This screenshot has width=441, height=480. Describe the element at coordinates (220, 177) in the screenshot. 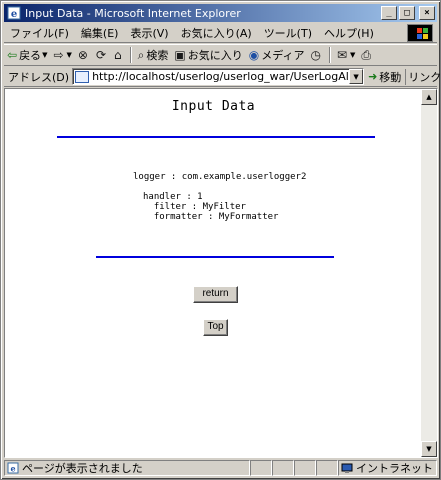

I see `logger-line: logger : com.example.userlogger2` at that location.